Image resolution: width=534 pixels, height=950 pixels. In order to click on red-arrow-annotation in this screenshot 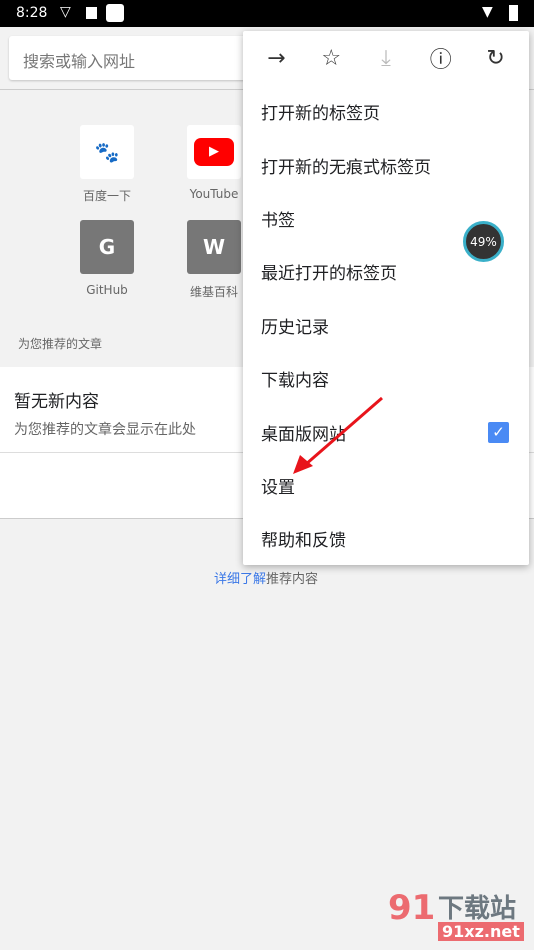, I will do `click(338, 435)`.